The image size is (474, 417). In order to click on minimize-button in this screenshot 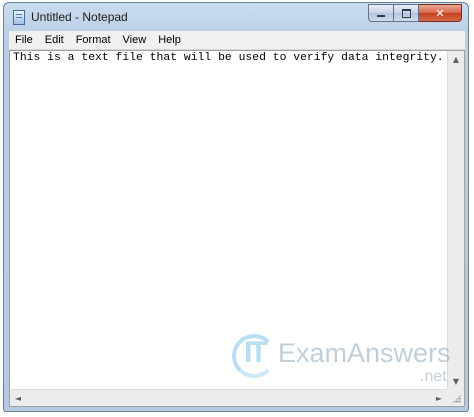, I will do `click(381, 13)`.